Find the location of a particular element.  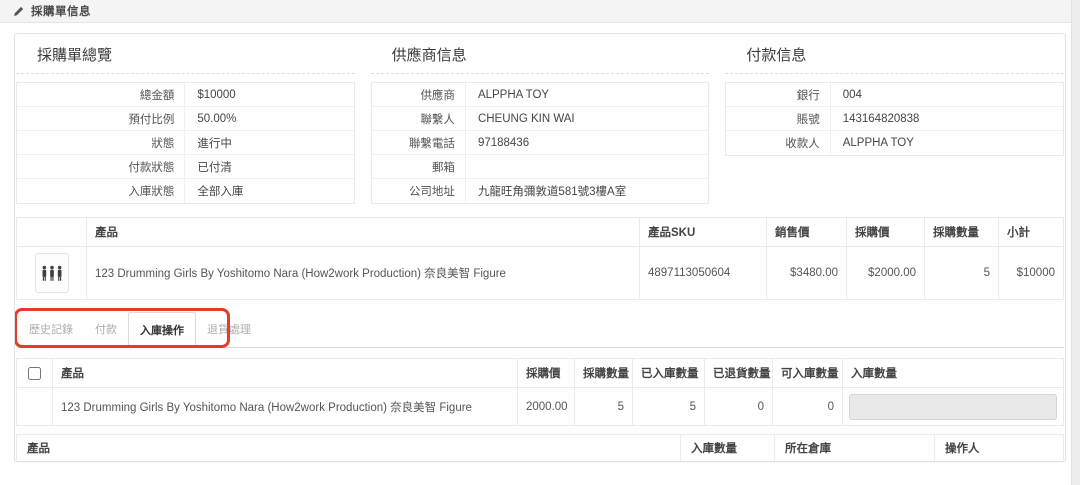

table-header-row: 產品 採購價 採購數量 已入庫數量 已退貨數量 可入庫數量 入庫數量 is located at coordinates (540, 373).